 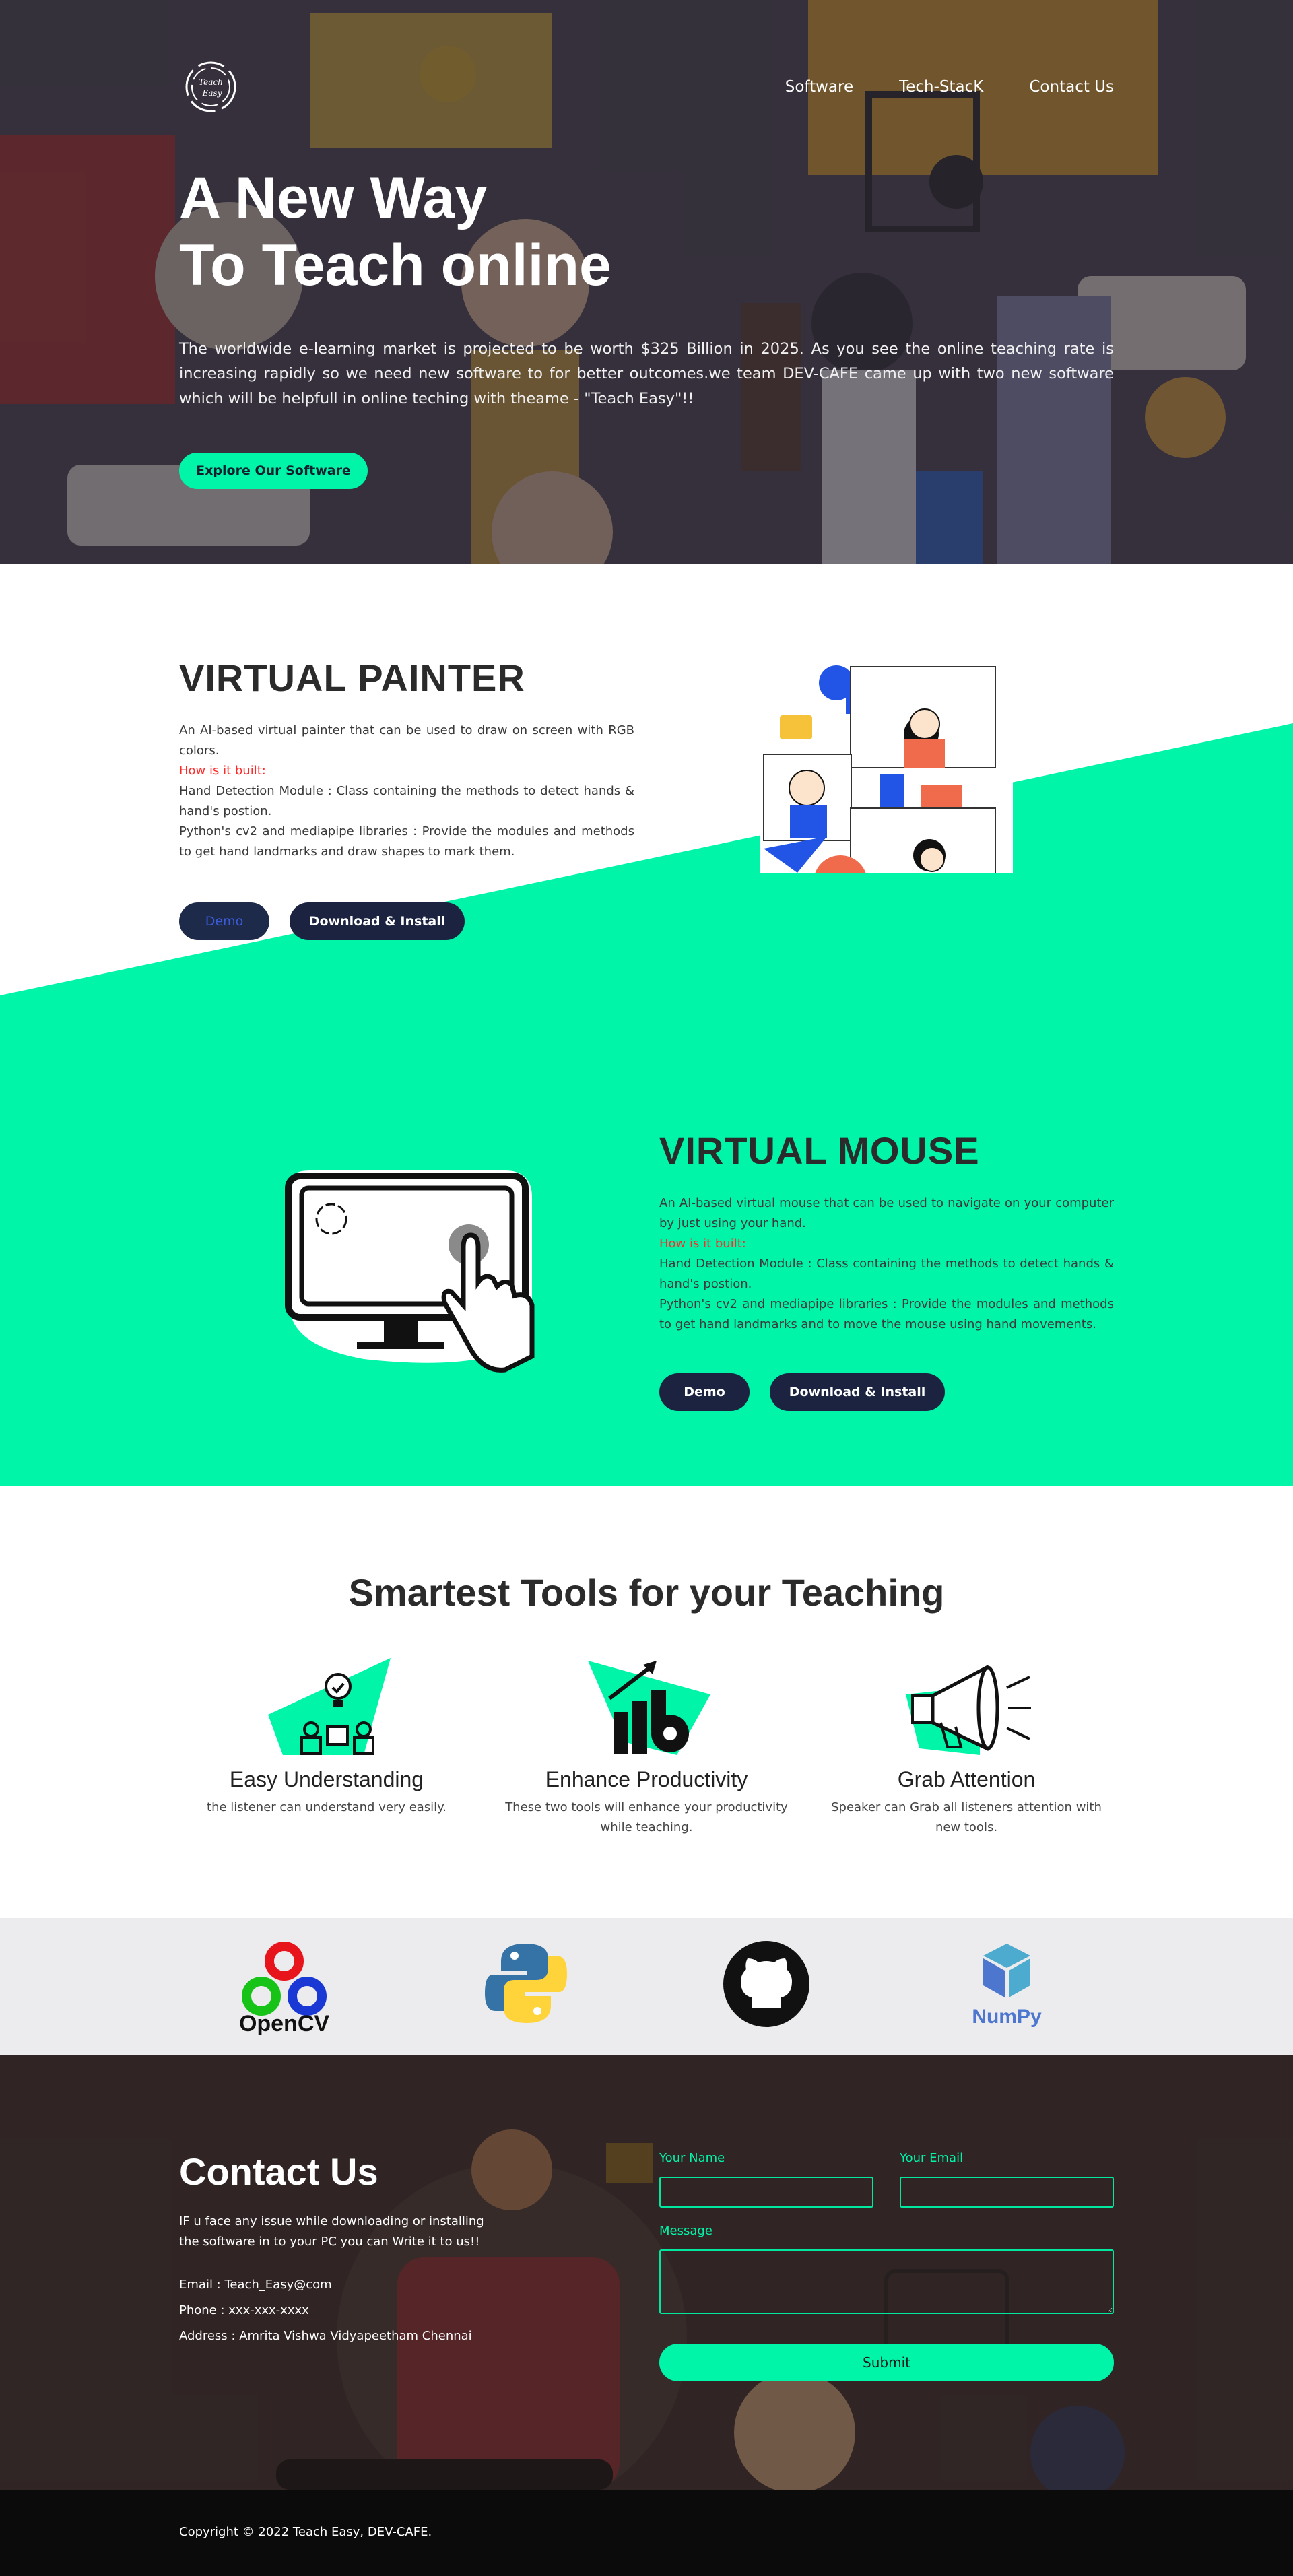 What do you see at coordinates (333, 198) in the screenshot?
I see `hero-title-line1: A New Way` at bounding box center [333, 198].